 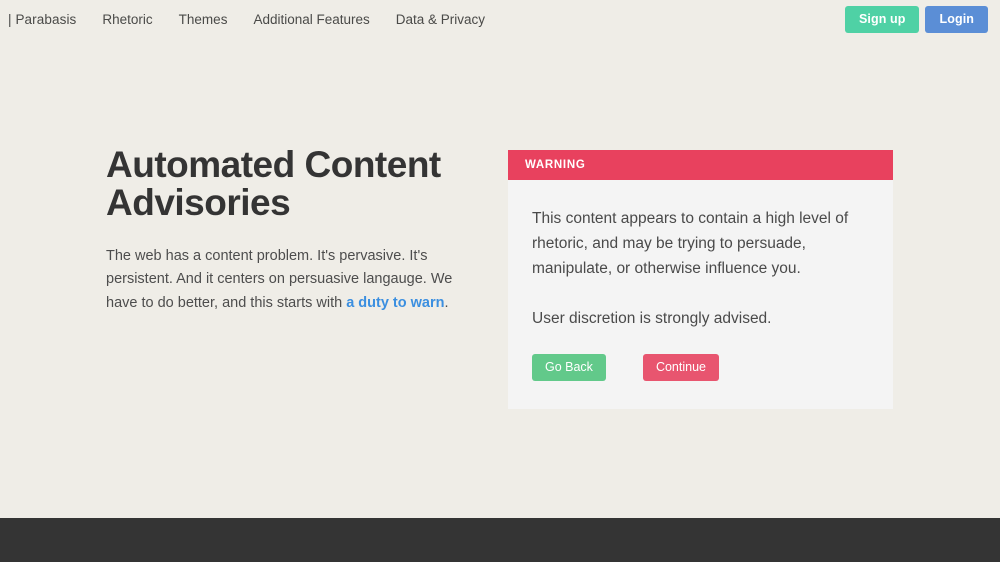 I want to click on warning-card-actions: Go Back Continue, so click(x=700, y=356).